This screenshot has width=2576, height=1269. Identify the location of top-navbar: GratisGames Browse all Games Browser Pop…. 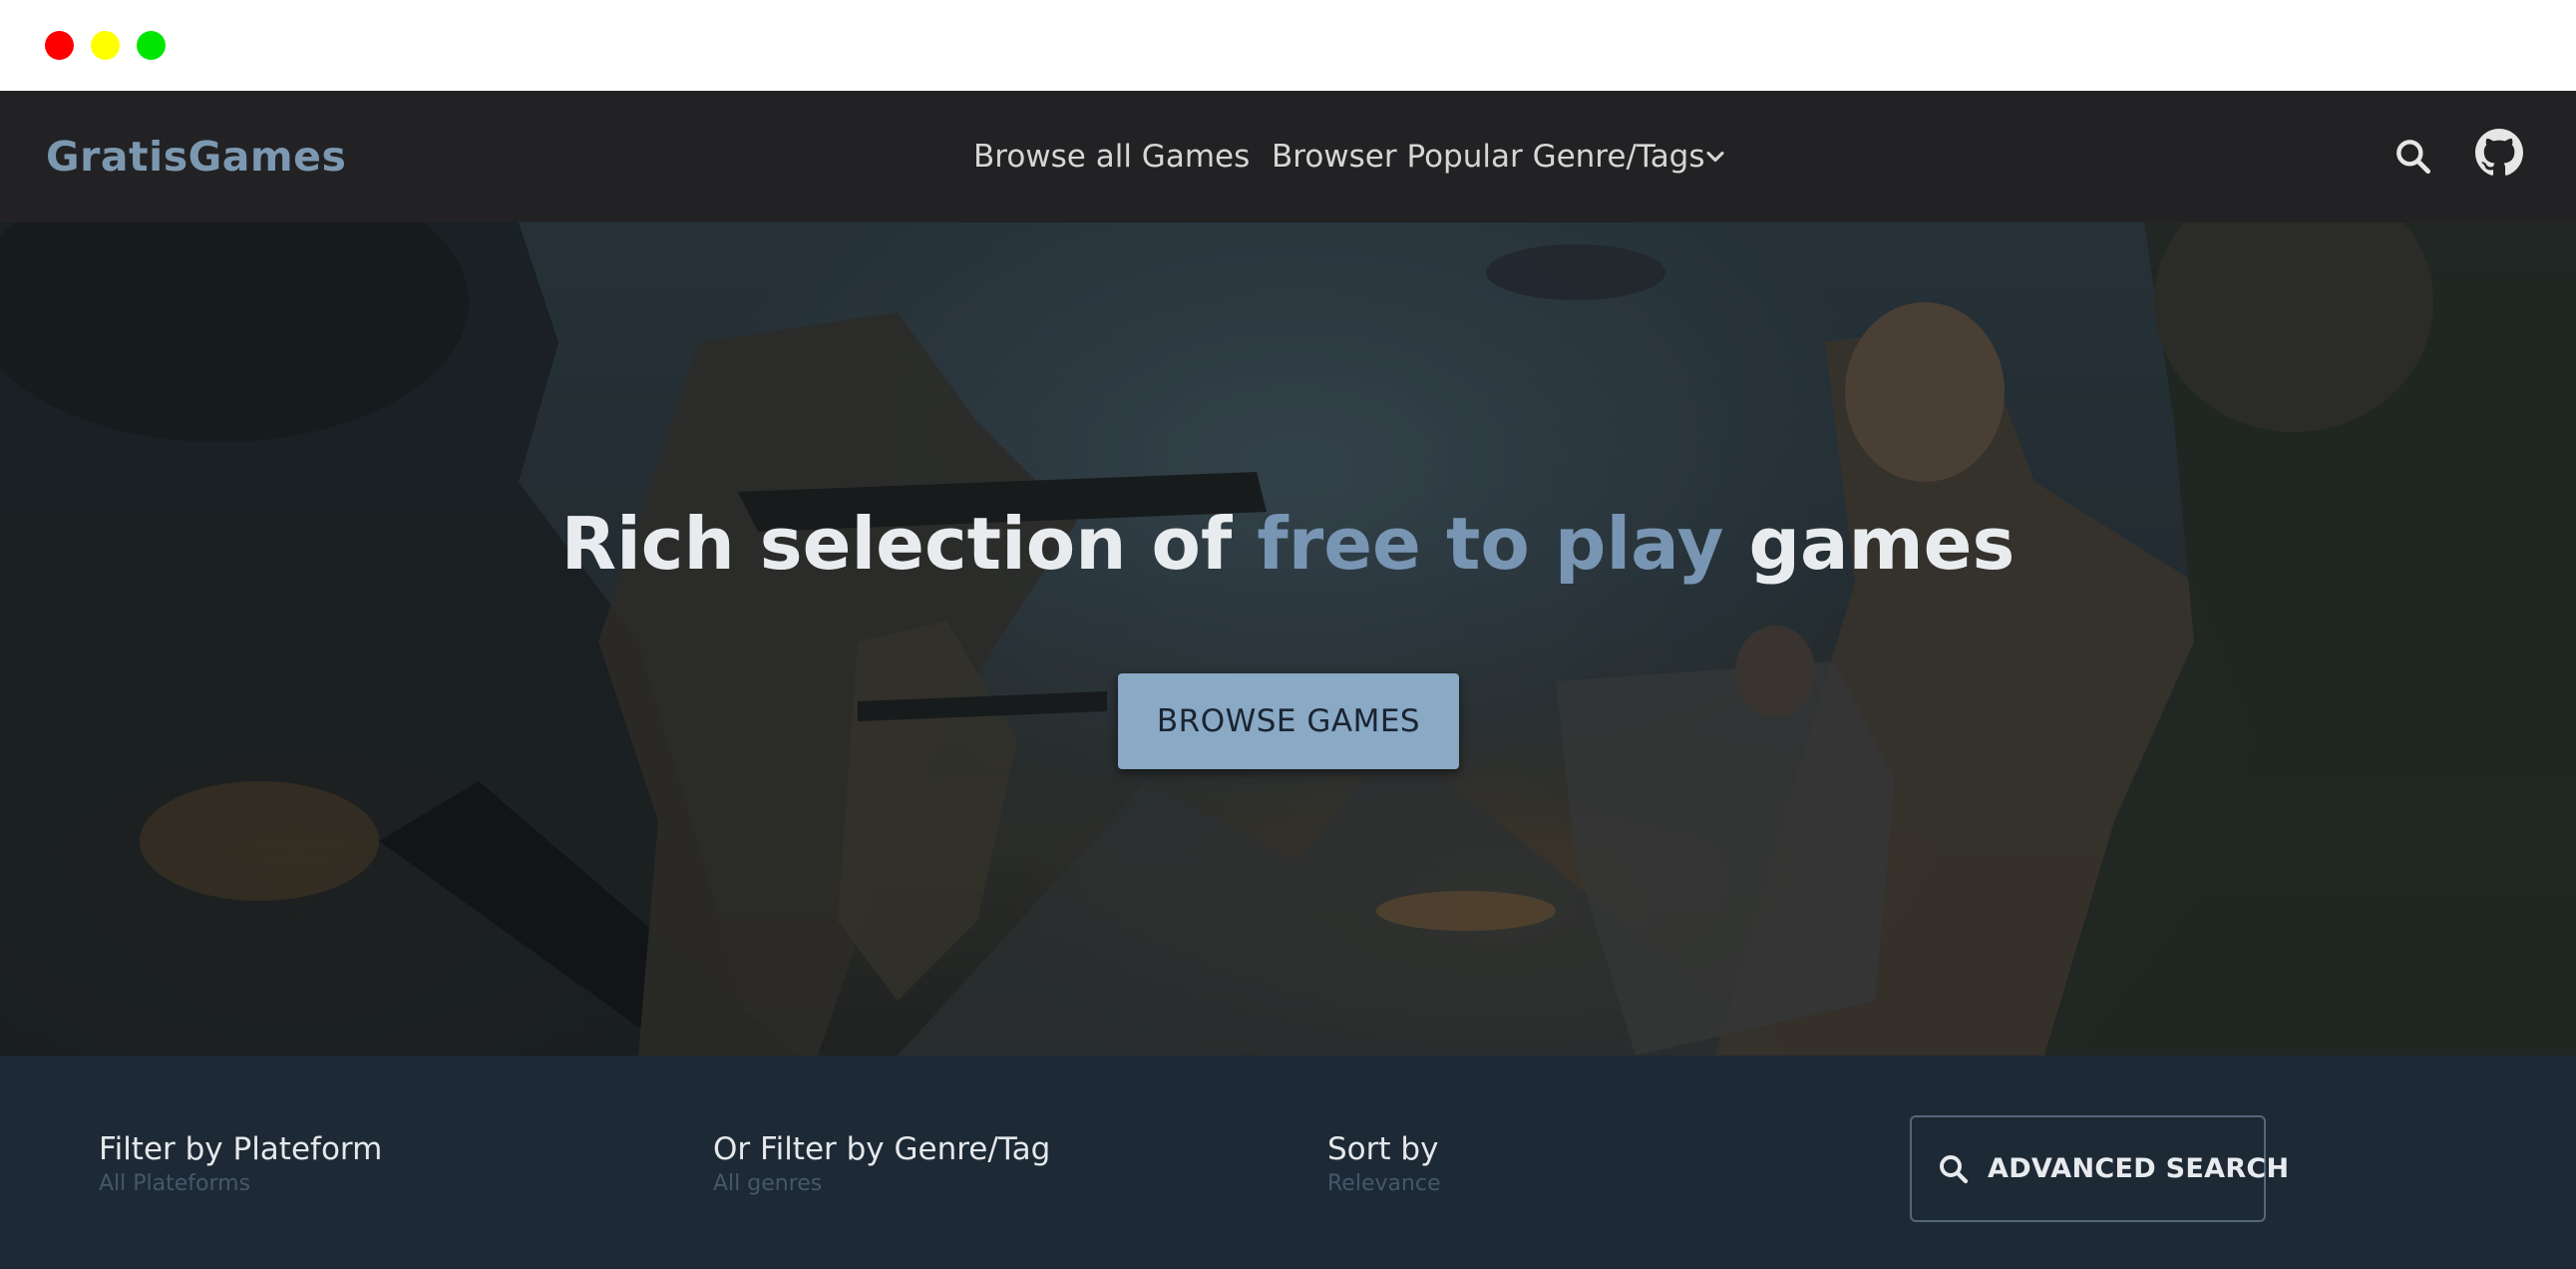
(1288, 156).